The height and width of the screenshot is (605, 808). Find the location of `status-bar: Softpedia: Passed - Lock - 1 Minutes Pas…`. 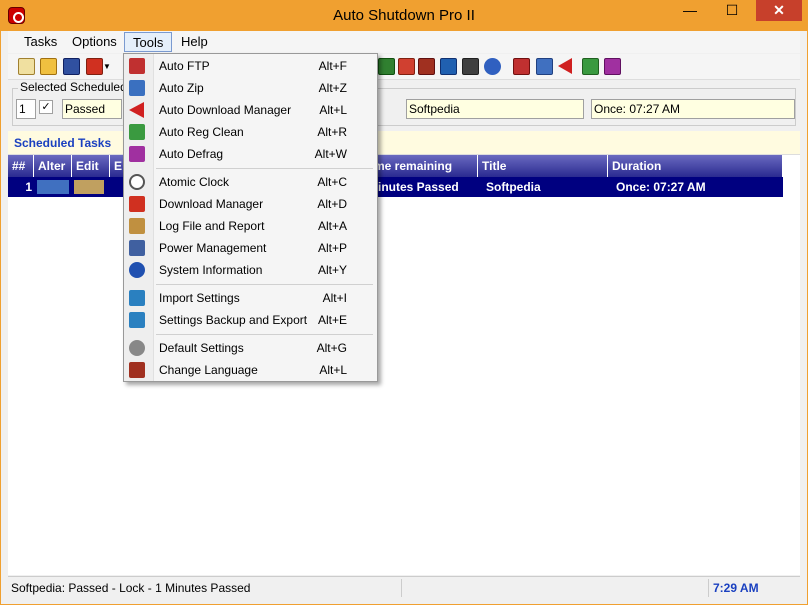

status-bar: Softpedia: Passed - Lock - 1 Minutes Pas… is located at coordinates (404, 587).